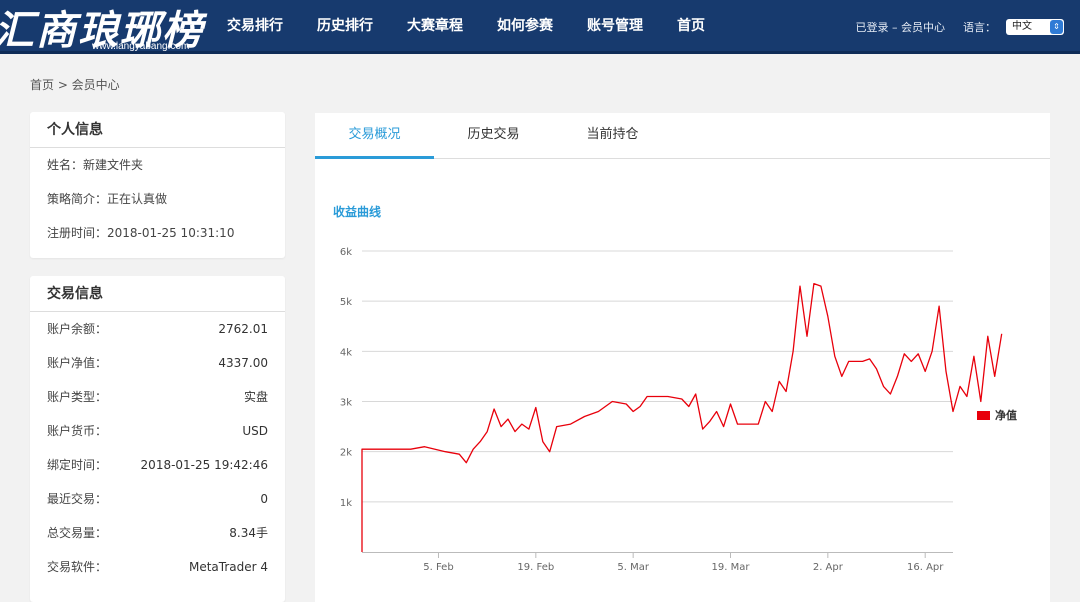  I want to click on nav-history-ranking: 历史排行, so click(345, 27).